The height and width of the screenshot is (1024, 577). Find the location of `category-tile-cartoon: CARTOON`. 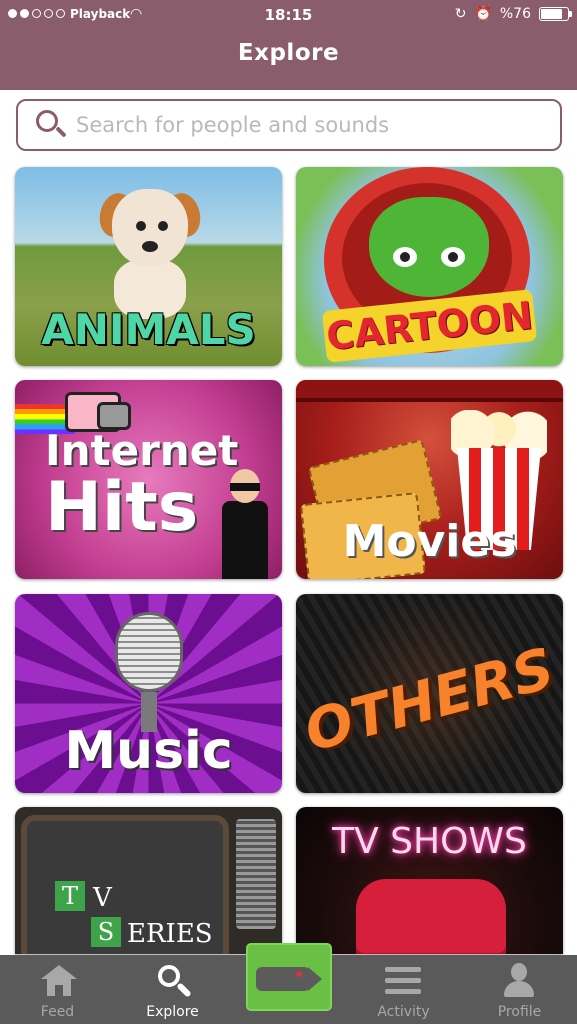

category-tile-cartoon: CARTOON is located at coordinates (429, 266).